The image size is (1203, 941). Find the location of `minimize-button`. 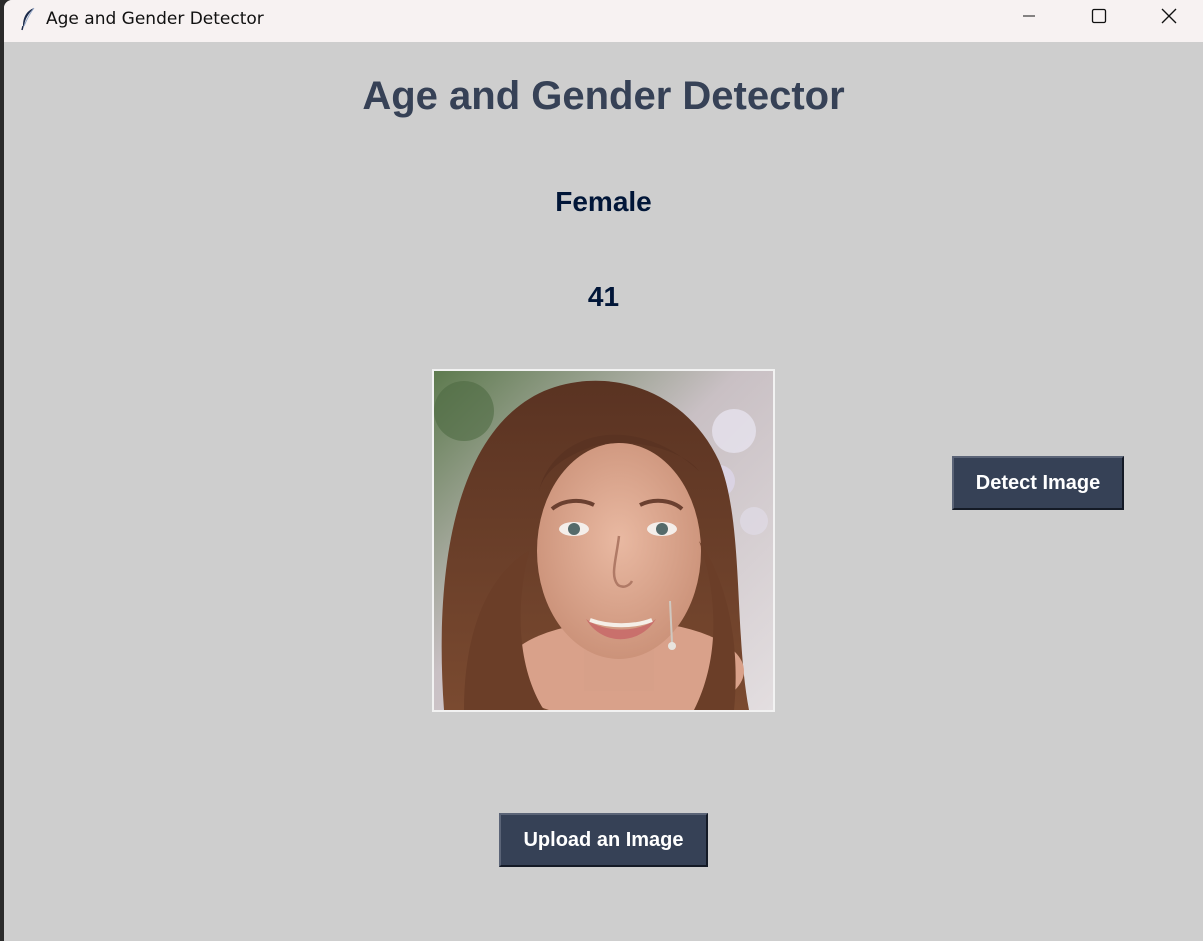

minimize-button is located at coordinates (1029, 18).